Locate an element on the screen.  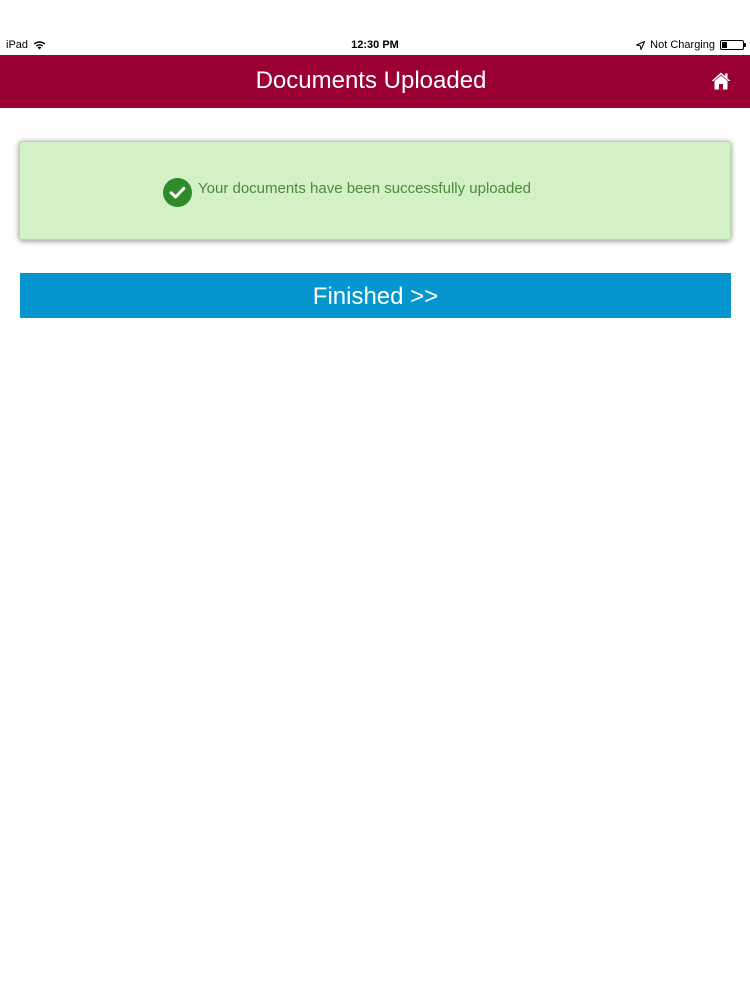
status-bar: iPad 12:30 PM Not Charging is located at coordinates (375, 45).